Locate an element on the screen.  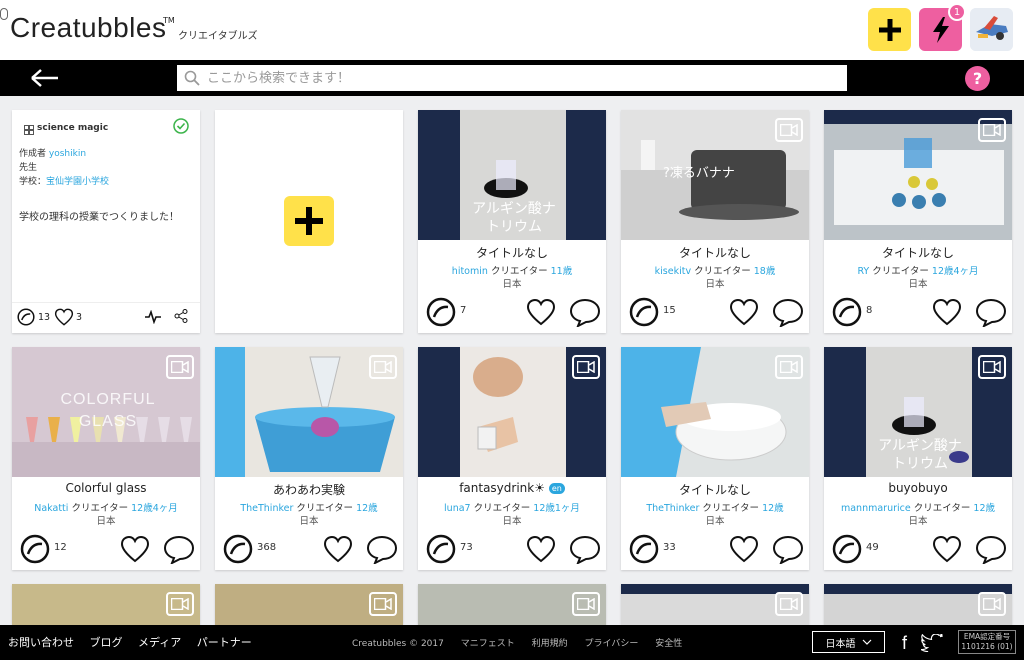
footer-link-safety: 安全性 is located at coordinates (668, 644).